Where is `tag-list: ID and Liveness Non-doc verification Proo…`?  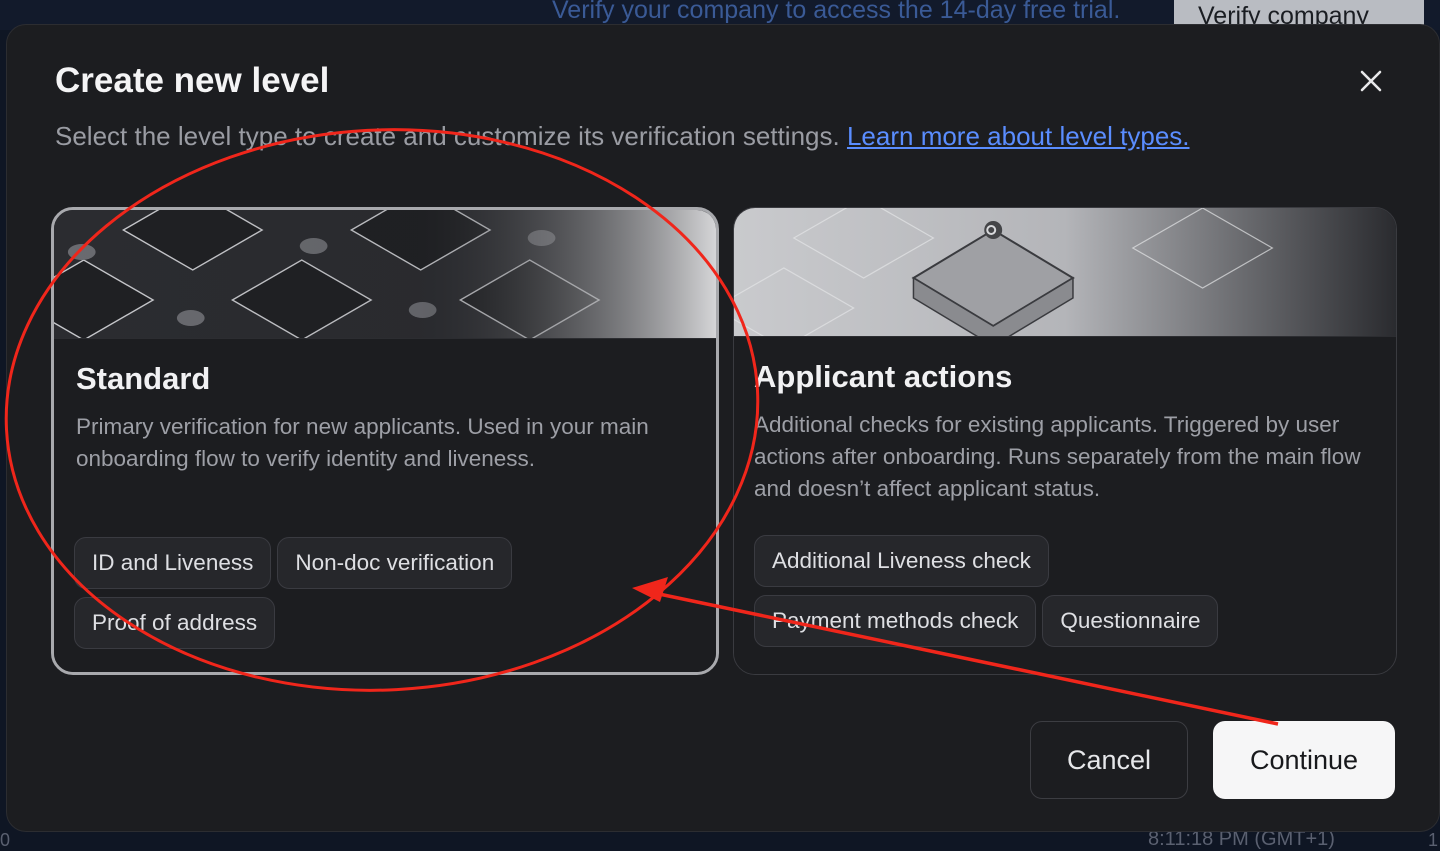 tag-list: ID and Liveness Non-doc verification Proo… is located at coordinates (384, 597).